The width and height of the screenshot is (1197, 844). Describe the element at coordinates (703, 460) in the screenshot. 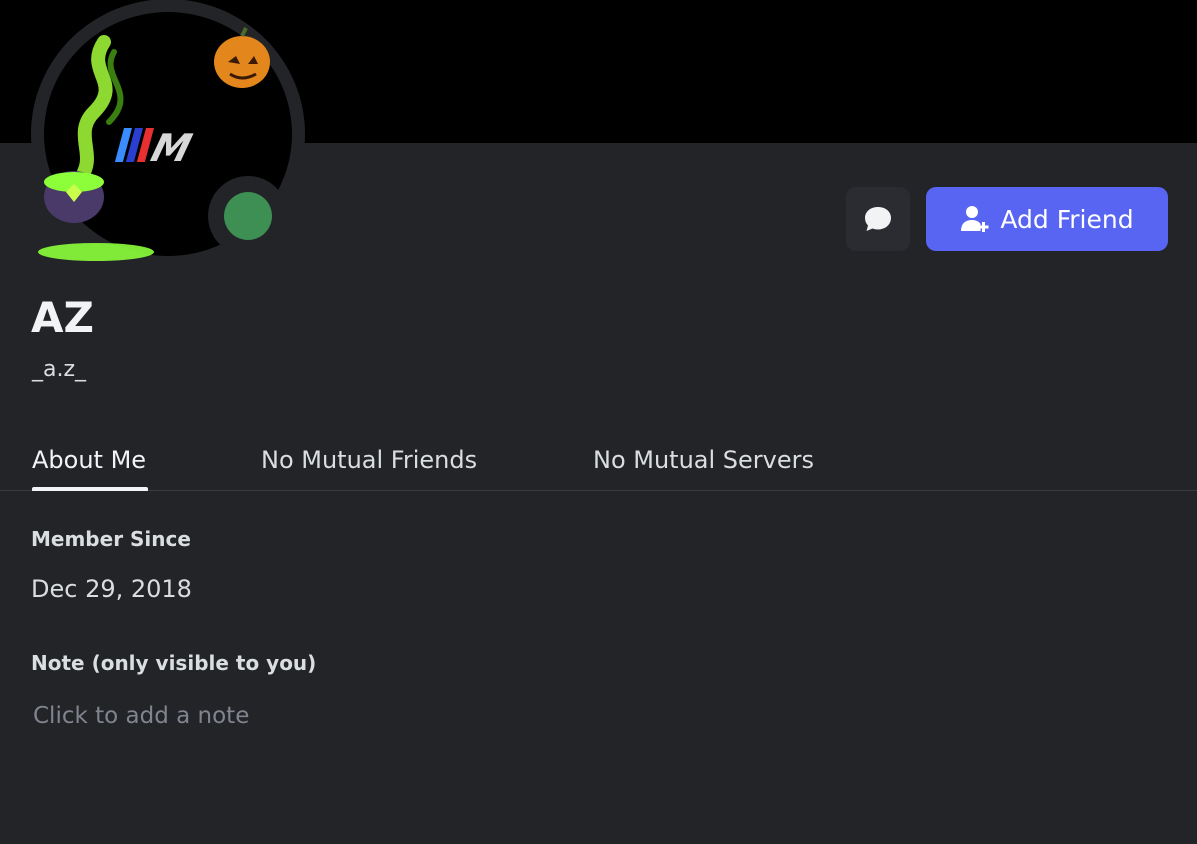

I see `tab-mutual-servers: No Mutual Servers` at that location.